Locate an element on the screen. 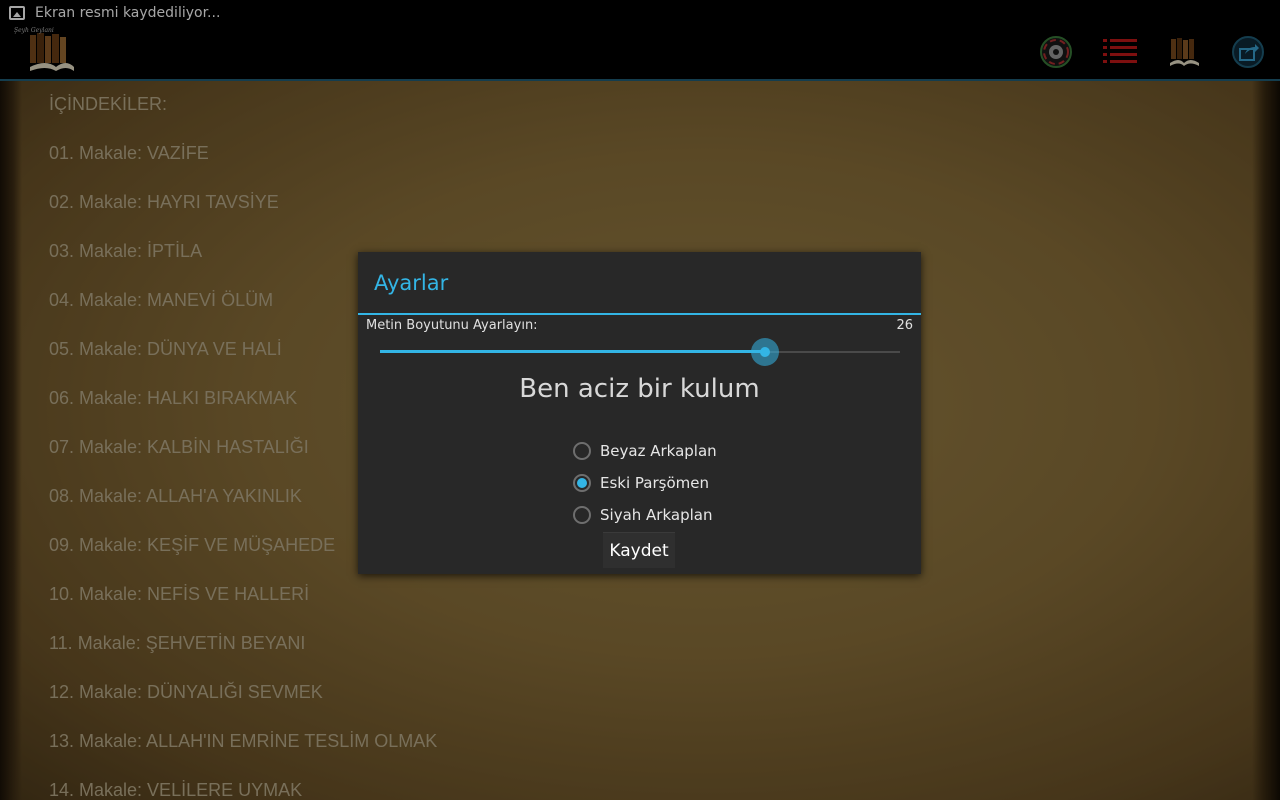 Image resolution: width=1280 pixels, height=800 pixels. radio-black-background: Siyah Arkaplan is located at coordinates (645, 515).